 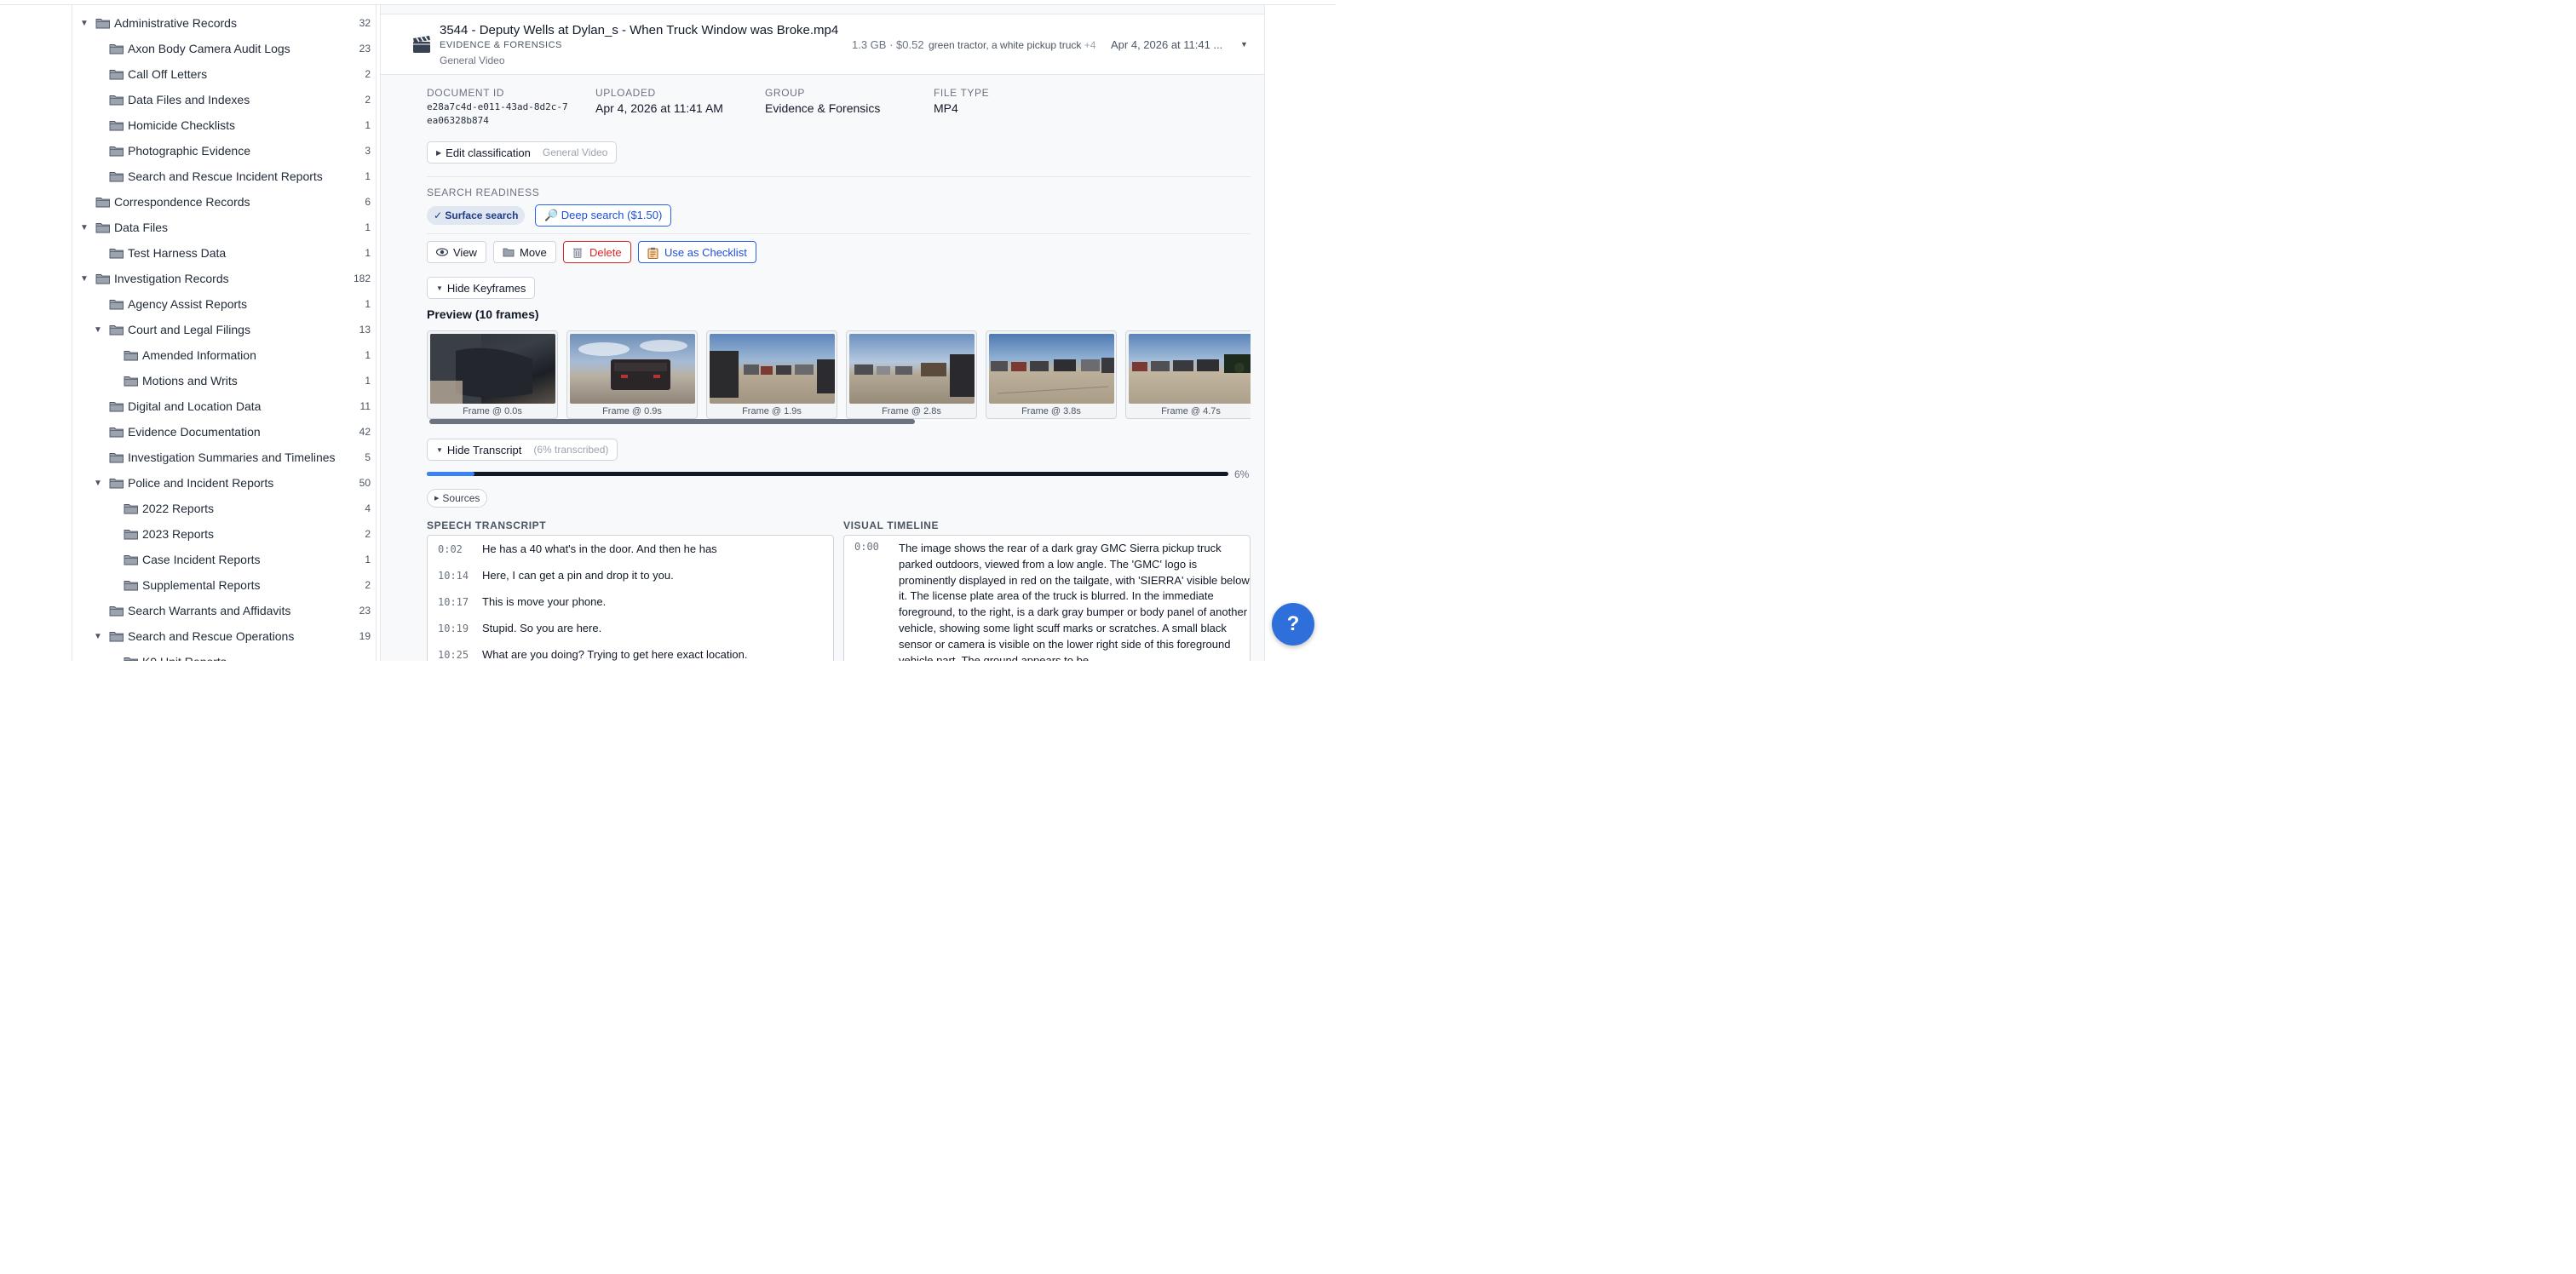 What do you see at coordinates (222, 74) in the screenshot?
I see `sidebar-folder-item: Call Off Letters 2` at bounding box center [222, 74].